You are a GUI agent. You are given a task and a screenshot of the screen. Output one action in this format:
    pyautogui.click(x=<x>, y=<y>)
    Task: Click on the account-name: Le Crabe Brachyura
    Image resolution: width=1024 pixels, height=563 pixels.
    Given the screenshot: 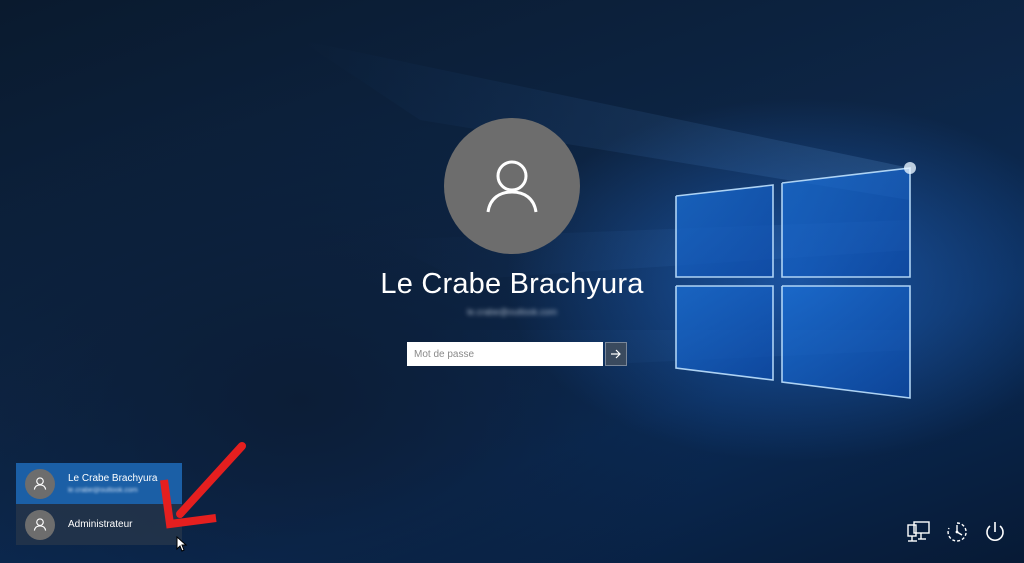 What is the action you would take?
    pyautogui.click(x=512, y=284)
    